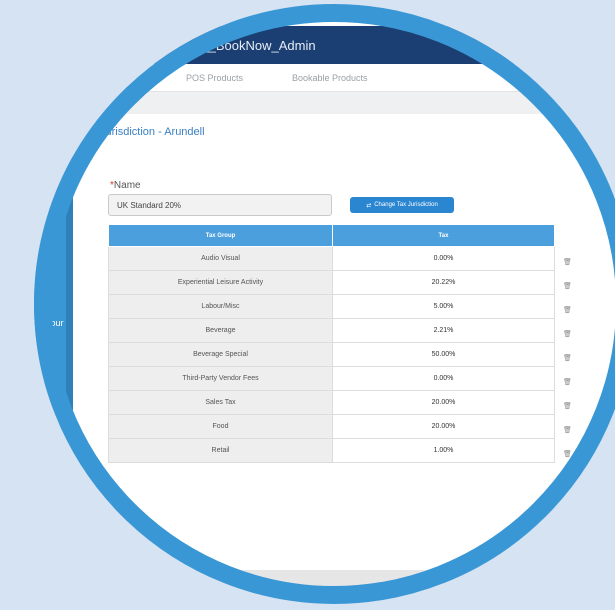  I want to click on tab-pos-products: POS Products, so click(214, 78).